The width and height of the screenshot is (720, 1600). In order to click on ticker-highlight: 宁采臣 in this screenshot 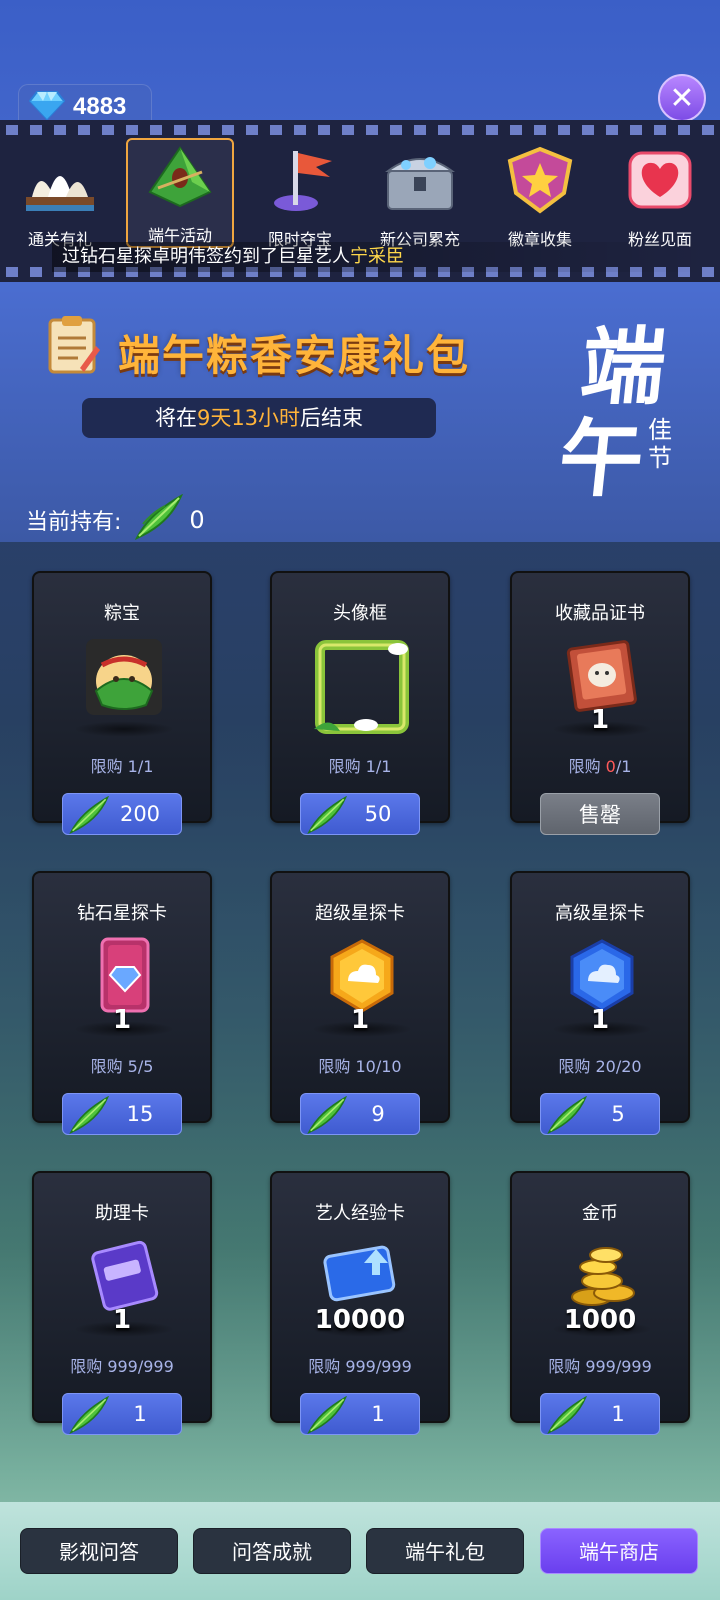, I will do `click(377, 256)`.